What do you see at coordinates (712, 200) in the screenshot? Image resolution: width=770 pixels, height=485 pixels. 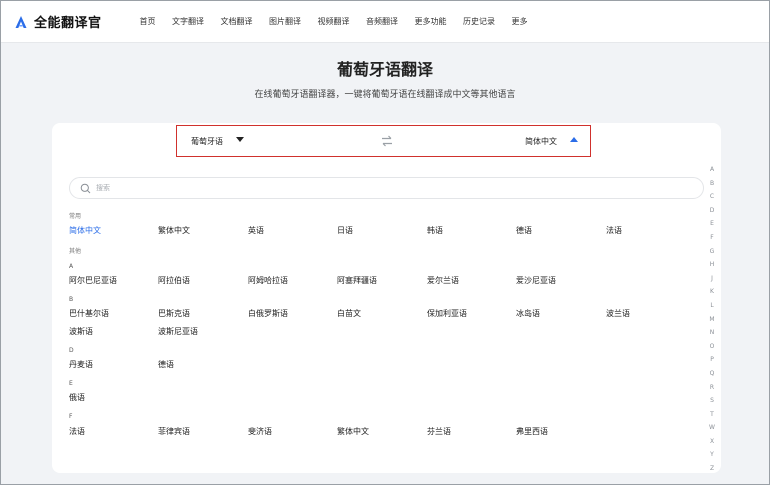 I see `alpha-index-letter: C` at bounding box center [712, 200].